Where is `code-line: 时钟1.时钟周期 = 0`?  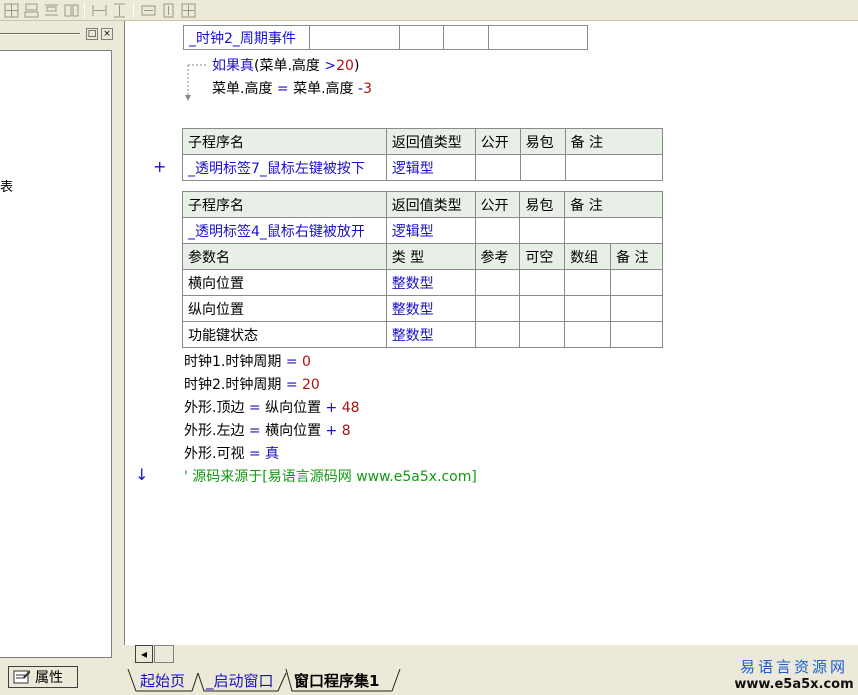
code-line: 时钟1.时钟周期 = 0 is located at coordinates (247, 361).